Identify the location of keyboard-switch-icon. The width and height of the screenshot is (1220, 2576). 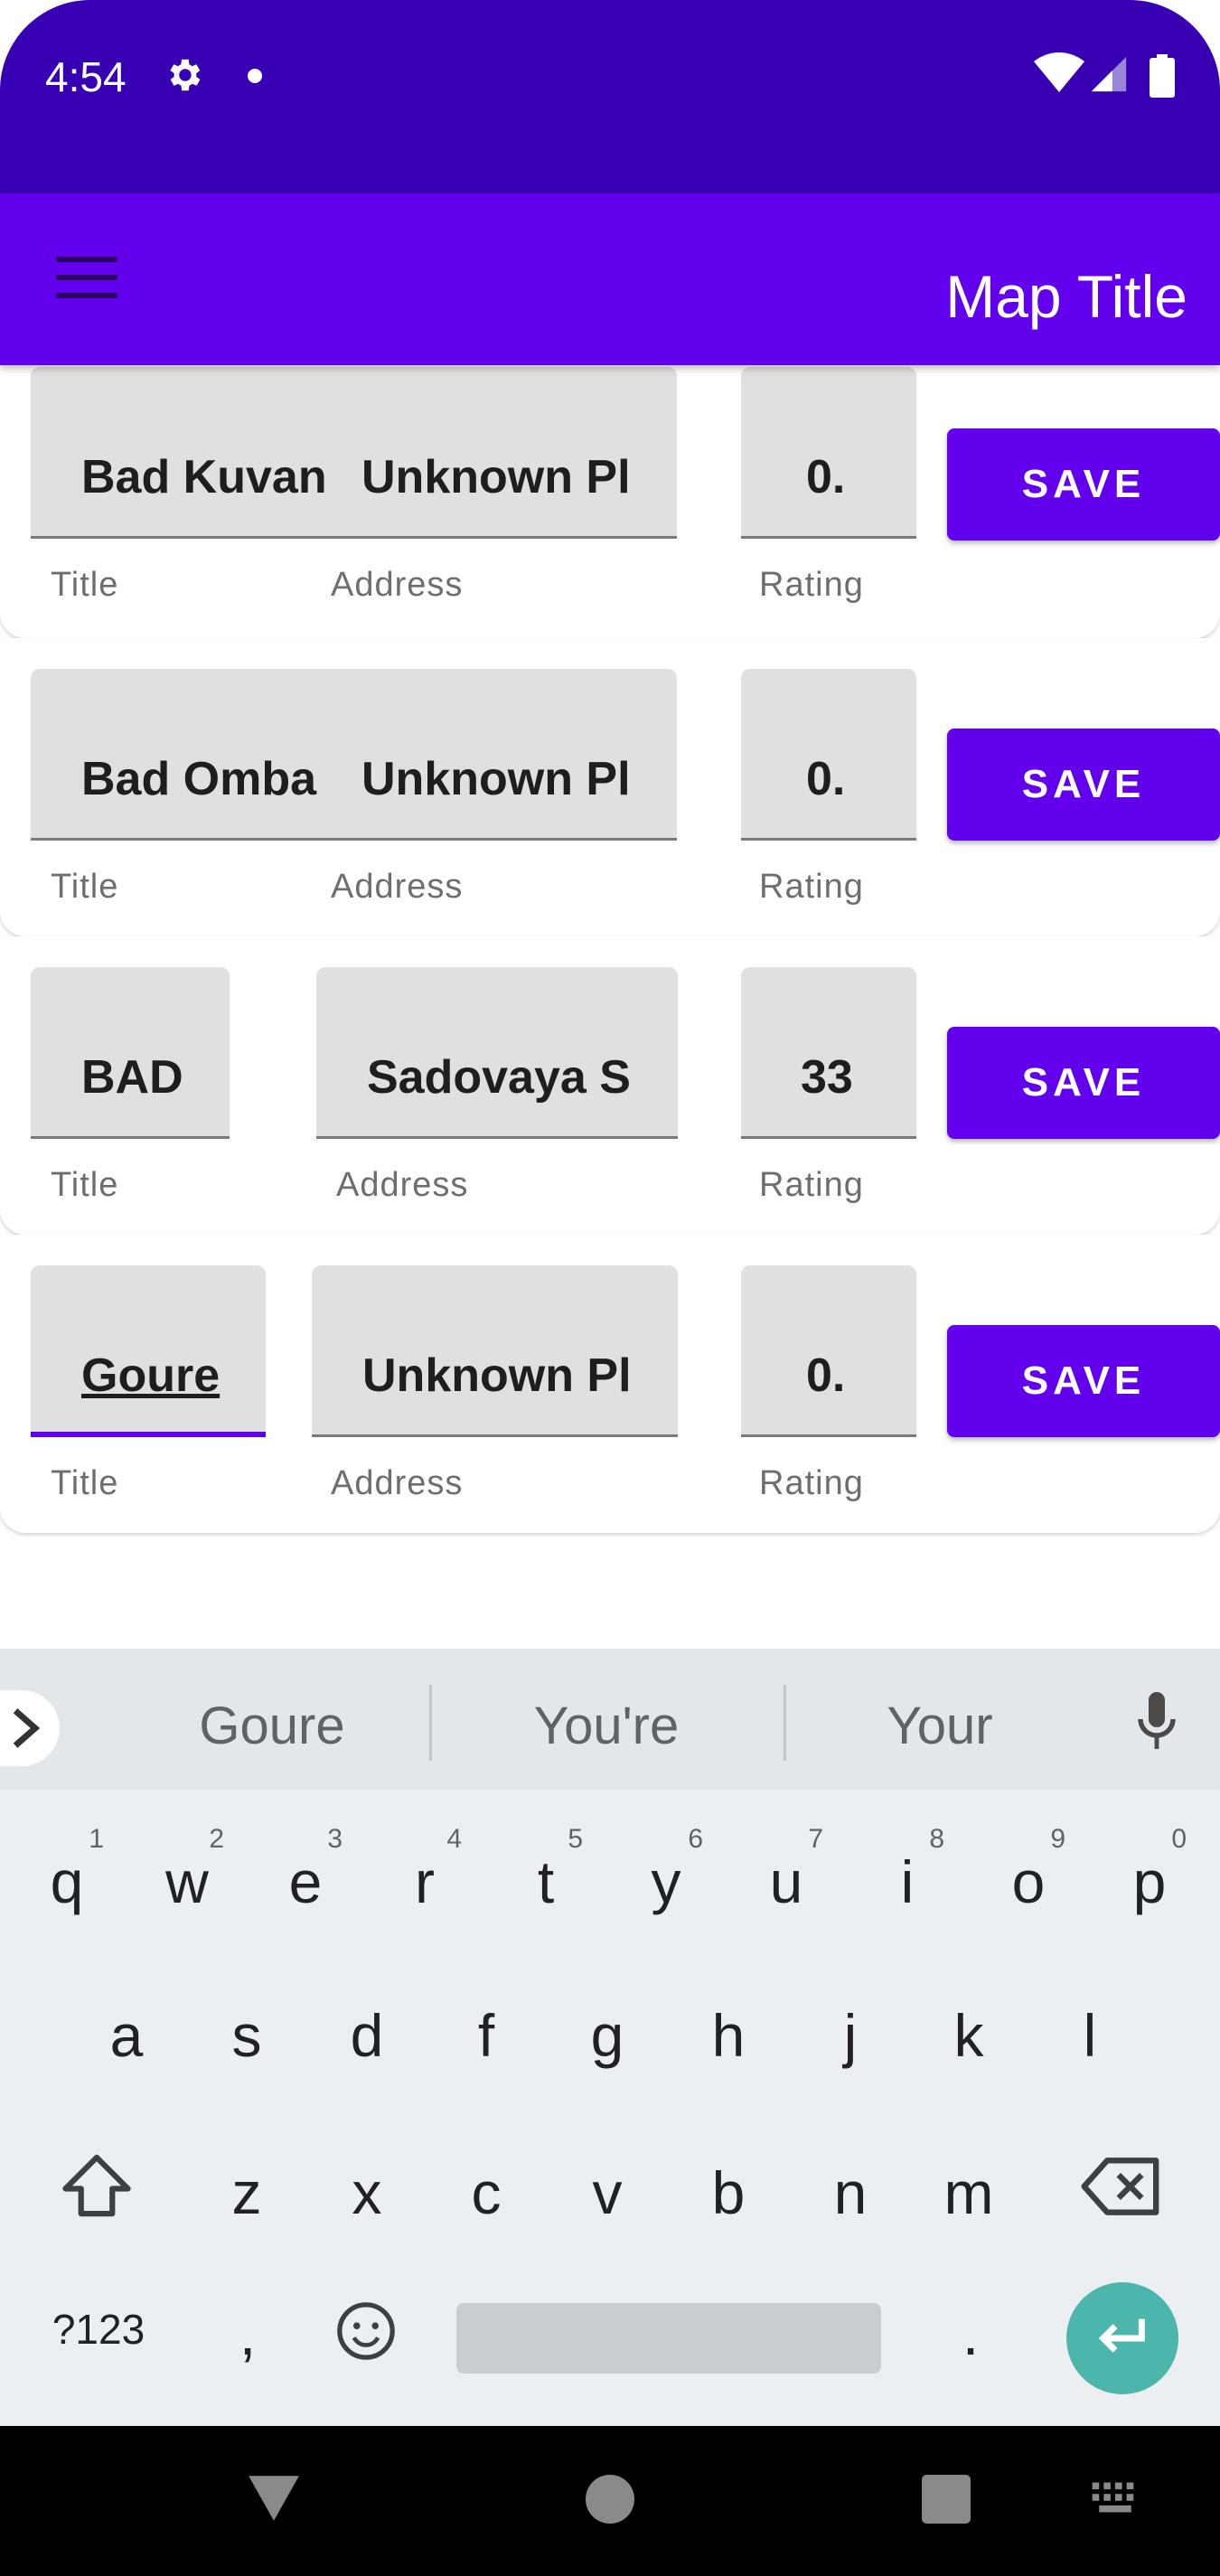
(1115, 2498).